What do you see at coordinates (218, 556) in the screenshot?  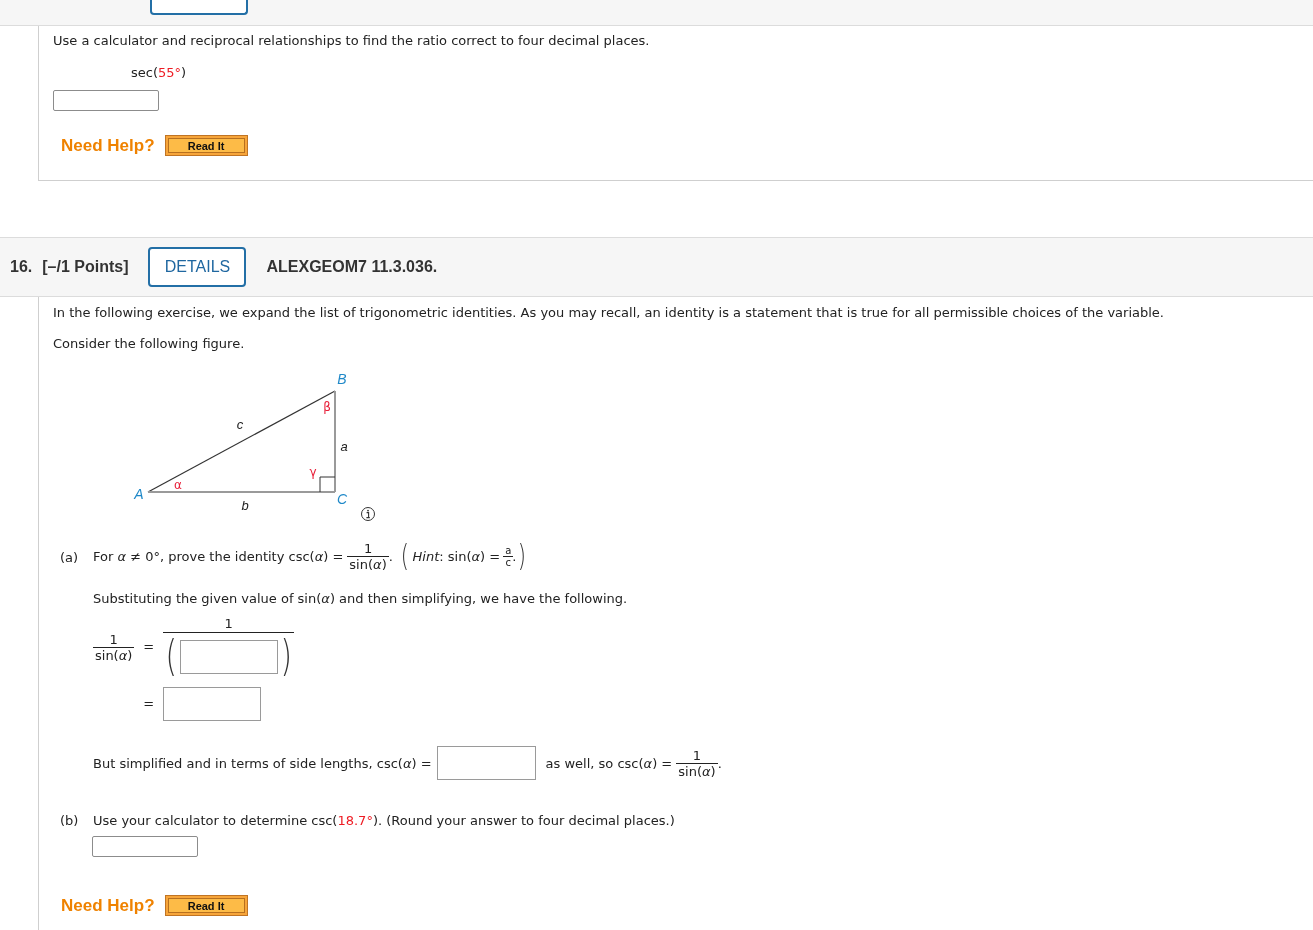 I see `statement-text: For α ≠ 0°, prove the identity csc(α) =` at bounding box center [218, 556].